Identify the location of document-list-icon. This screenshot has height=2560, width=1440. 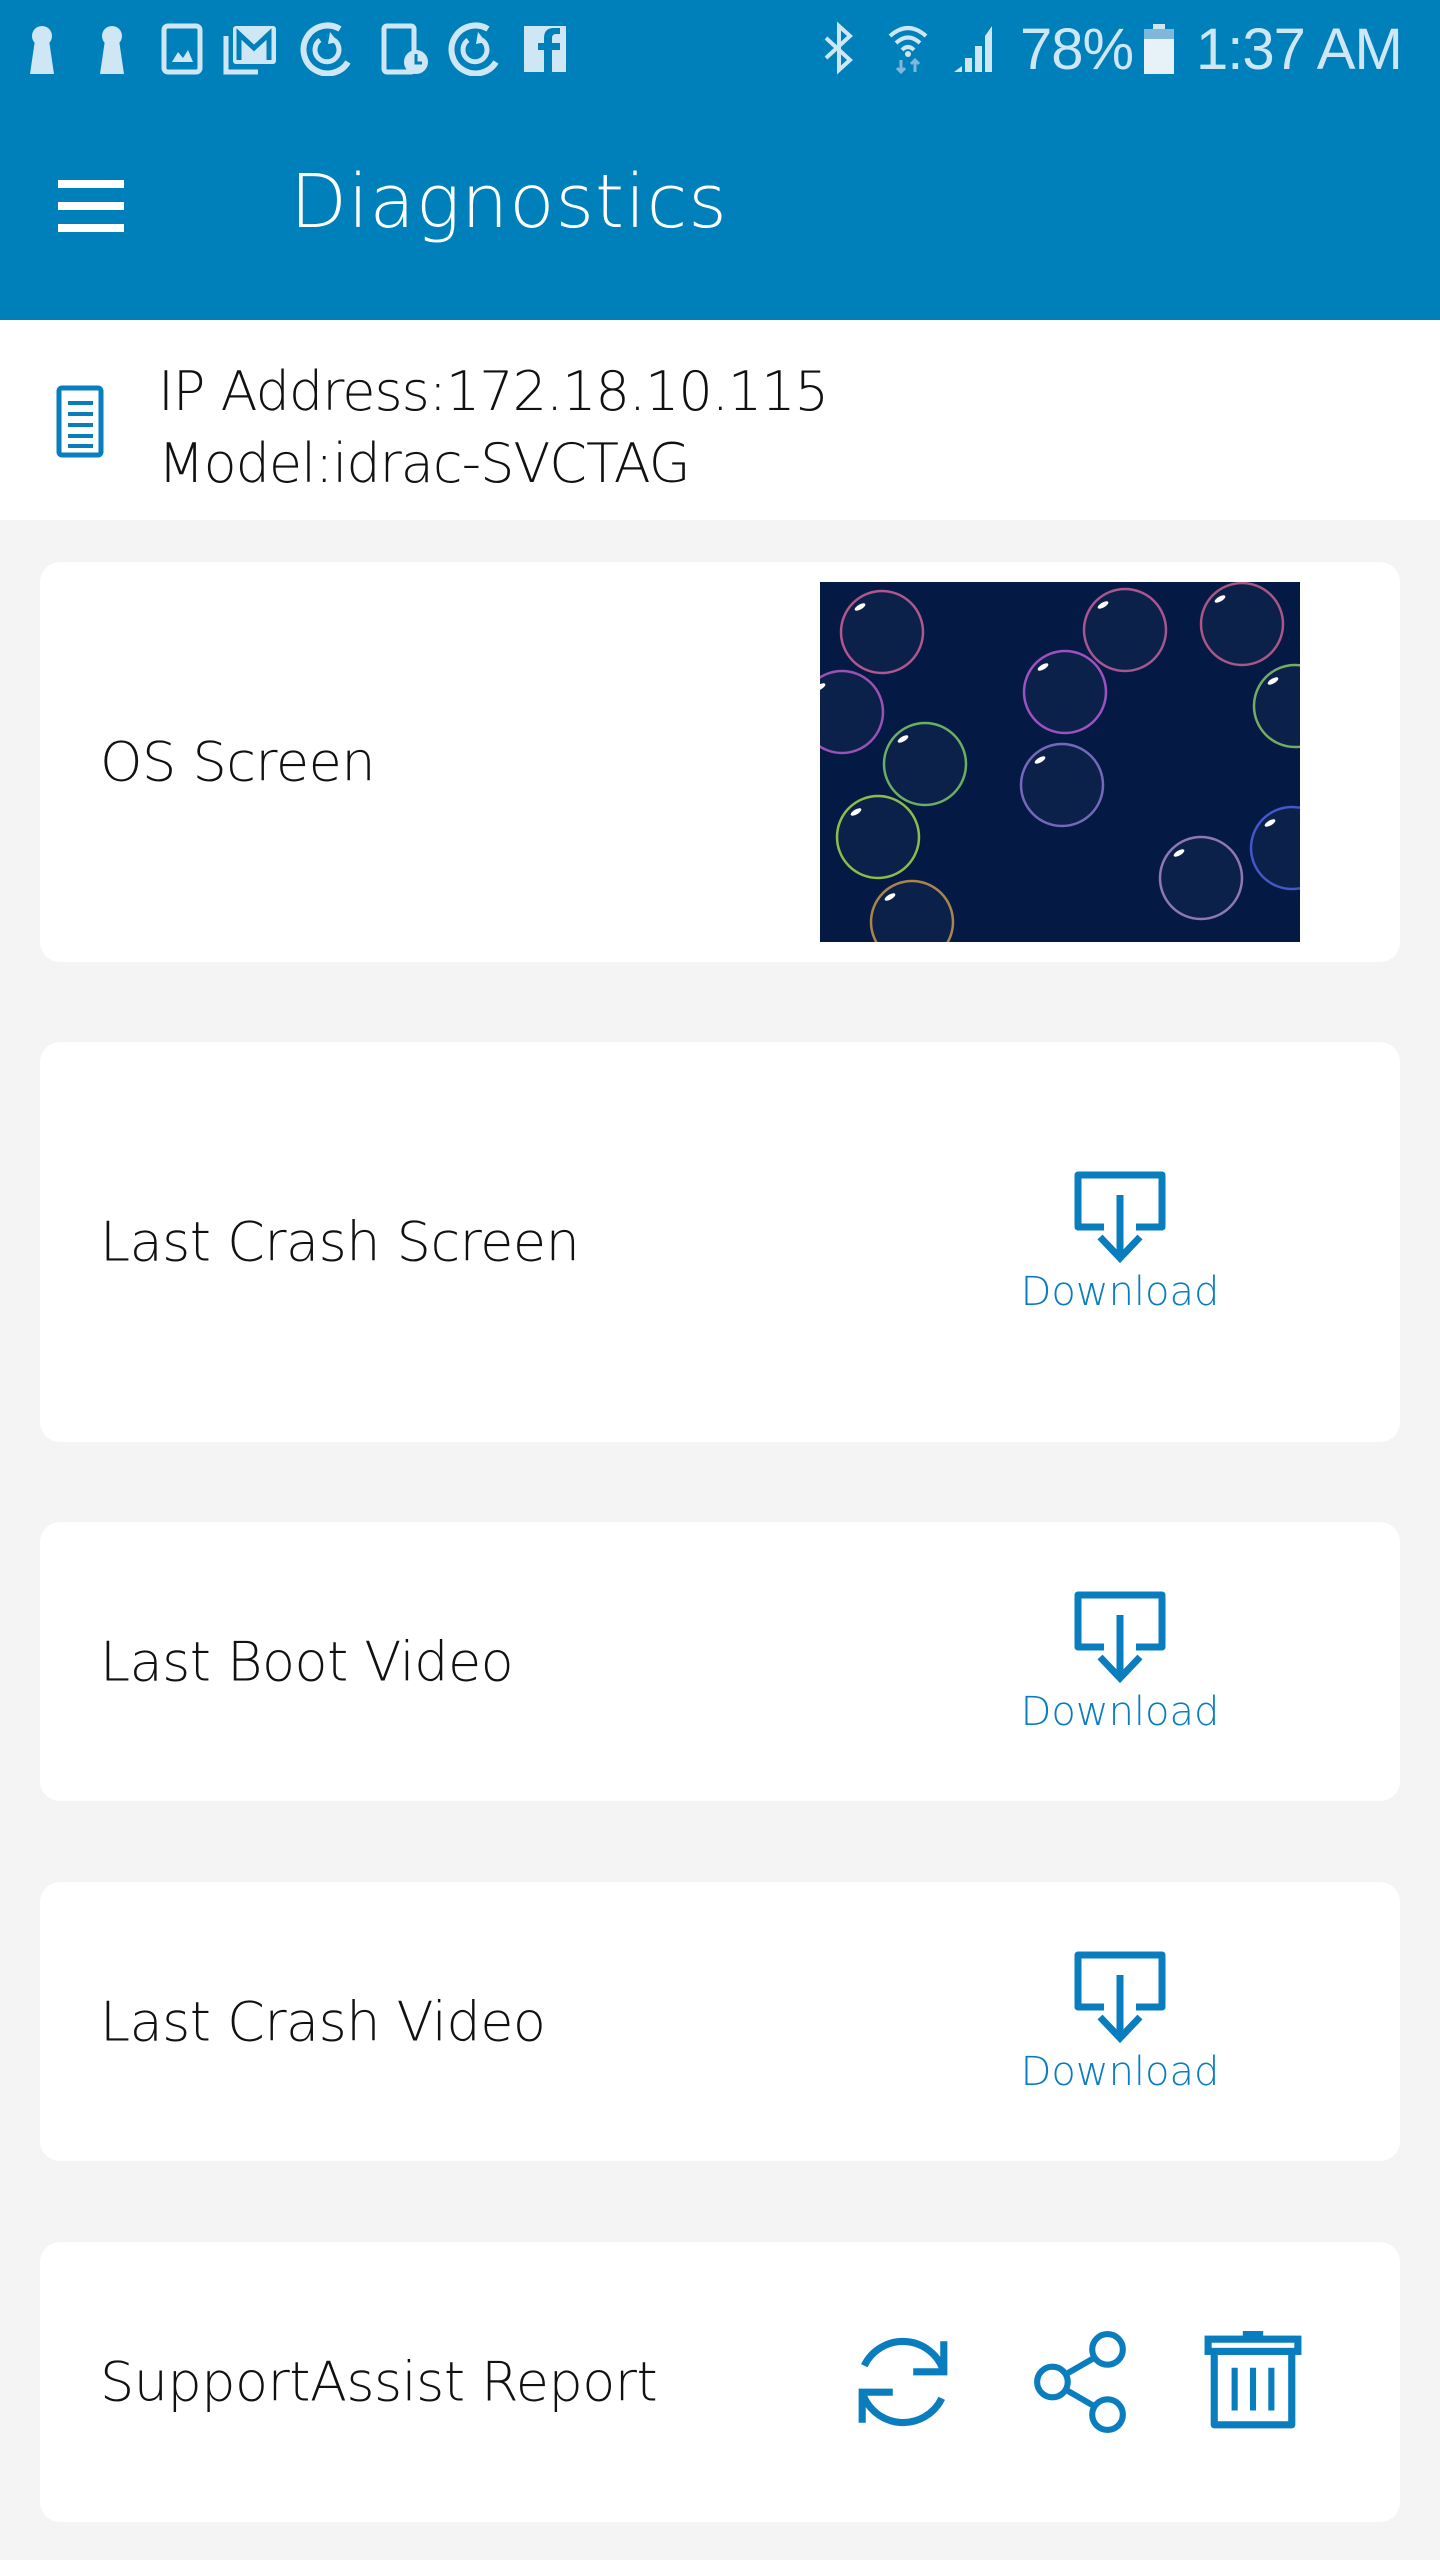
(80, 421).